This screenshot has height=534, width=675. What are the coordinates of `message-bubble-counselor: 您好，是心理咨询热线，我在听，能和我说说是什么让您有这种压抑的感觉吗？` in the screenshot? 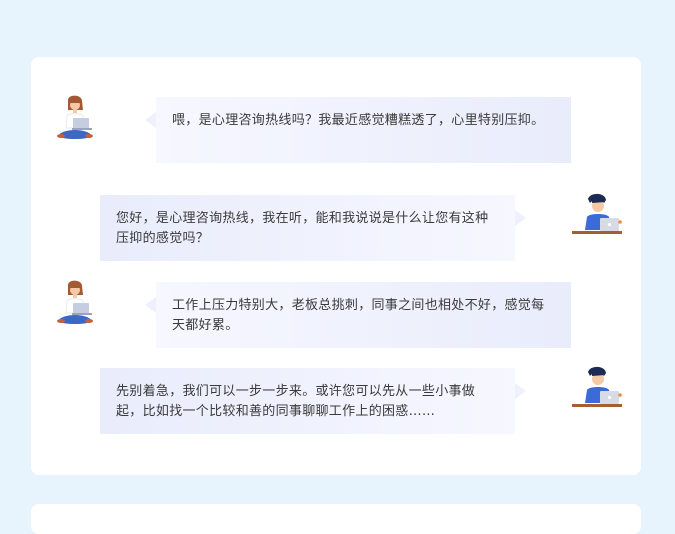 It's located at (313, 228).